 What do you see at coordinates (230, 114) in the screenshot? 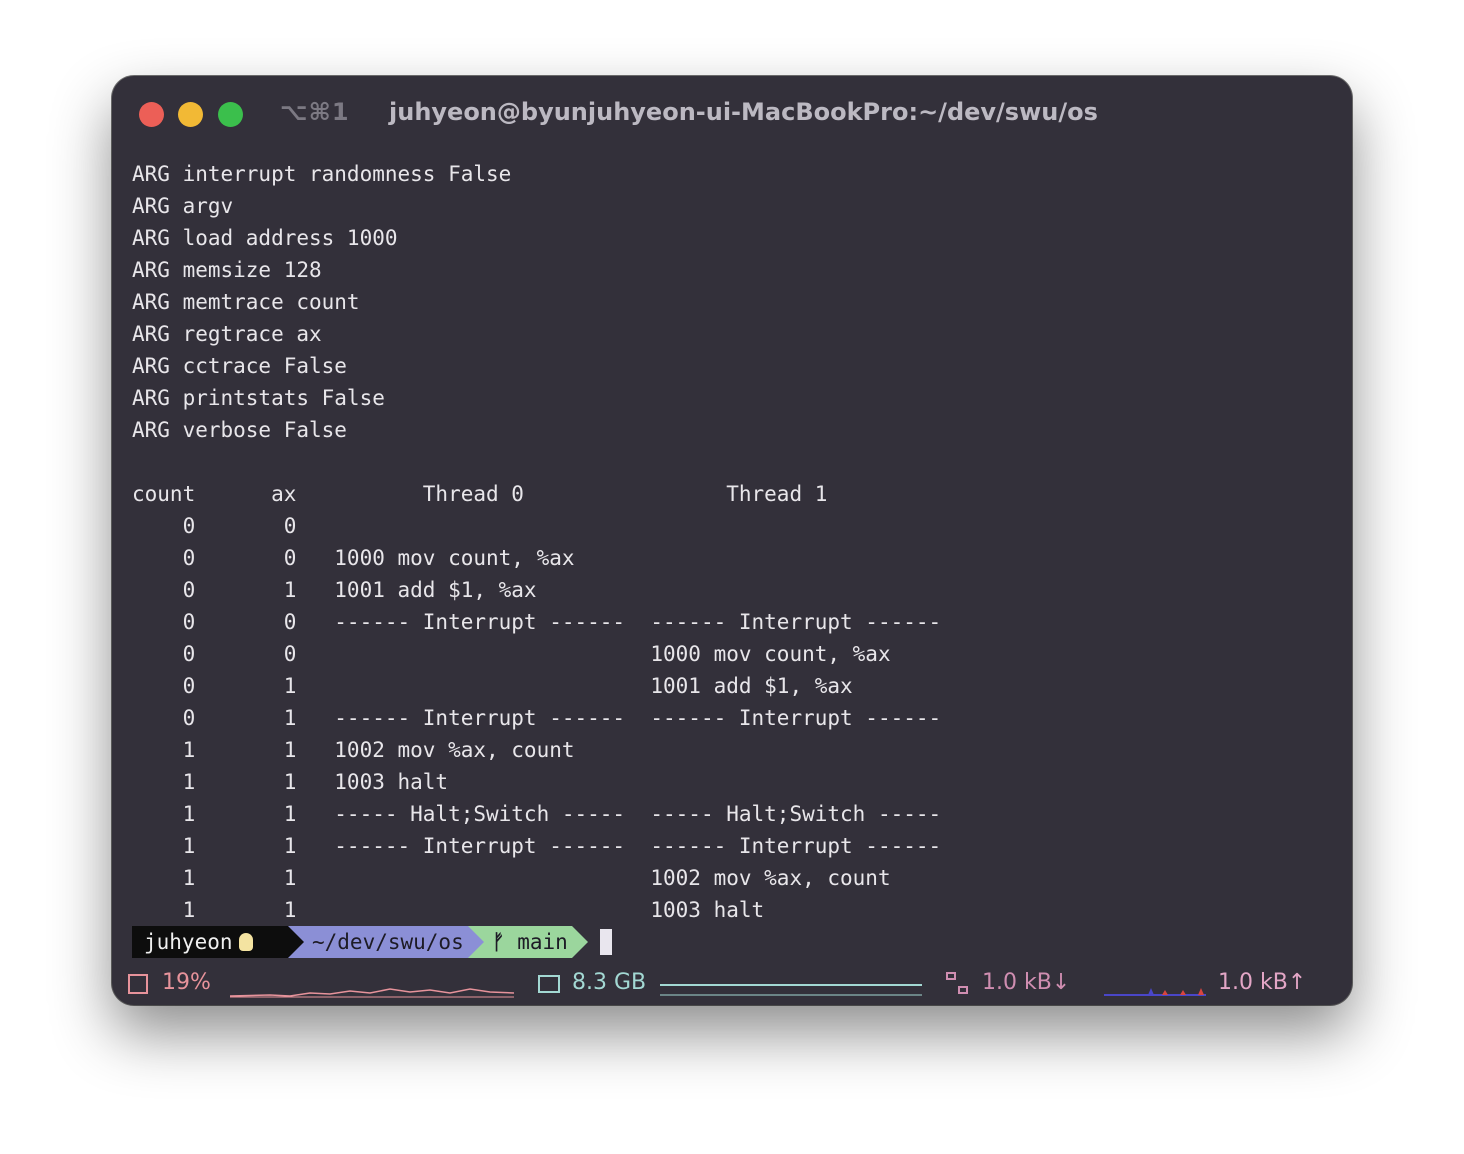
I see `zoom-window-button` at bounding box center [230, 114].